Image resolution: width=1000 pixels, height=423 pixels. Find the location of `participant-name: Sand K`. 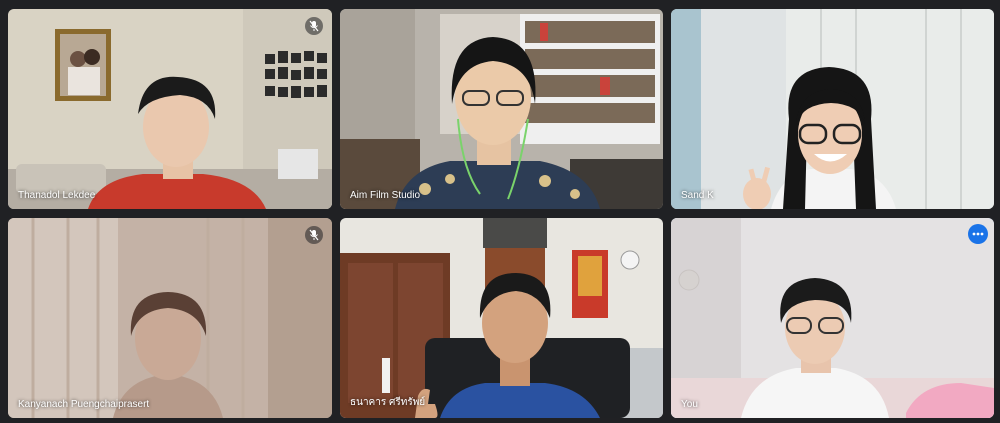

participant-name: Sand K is located at coordinates (697, 195).